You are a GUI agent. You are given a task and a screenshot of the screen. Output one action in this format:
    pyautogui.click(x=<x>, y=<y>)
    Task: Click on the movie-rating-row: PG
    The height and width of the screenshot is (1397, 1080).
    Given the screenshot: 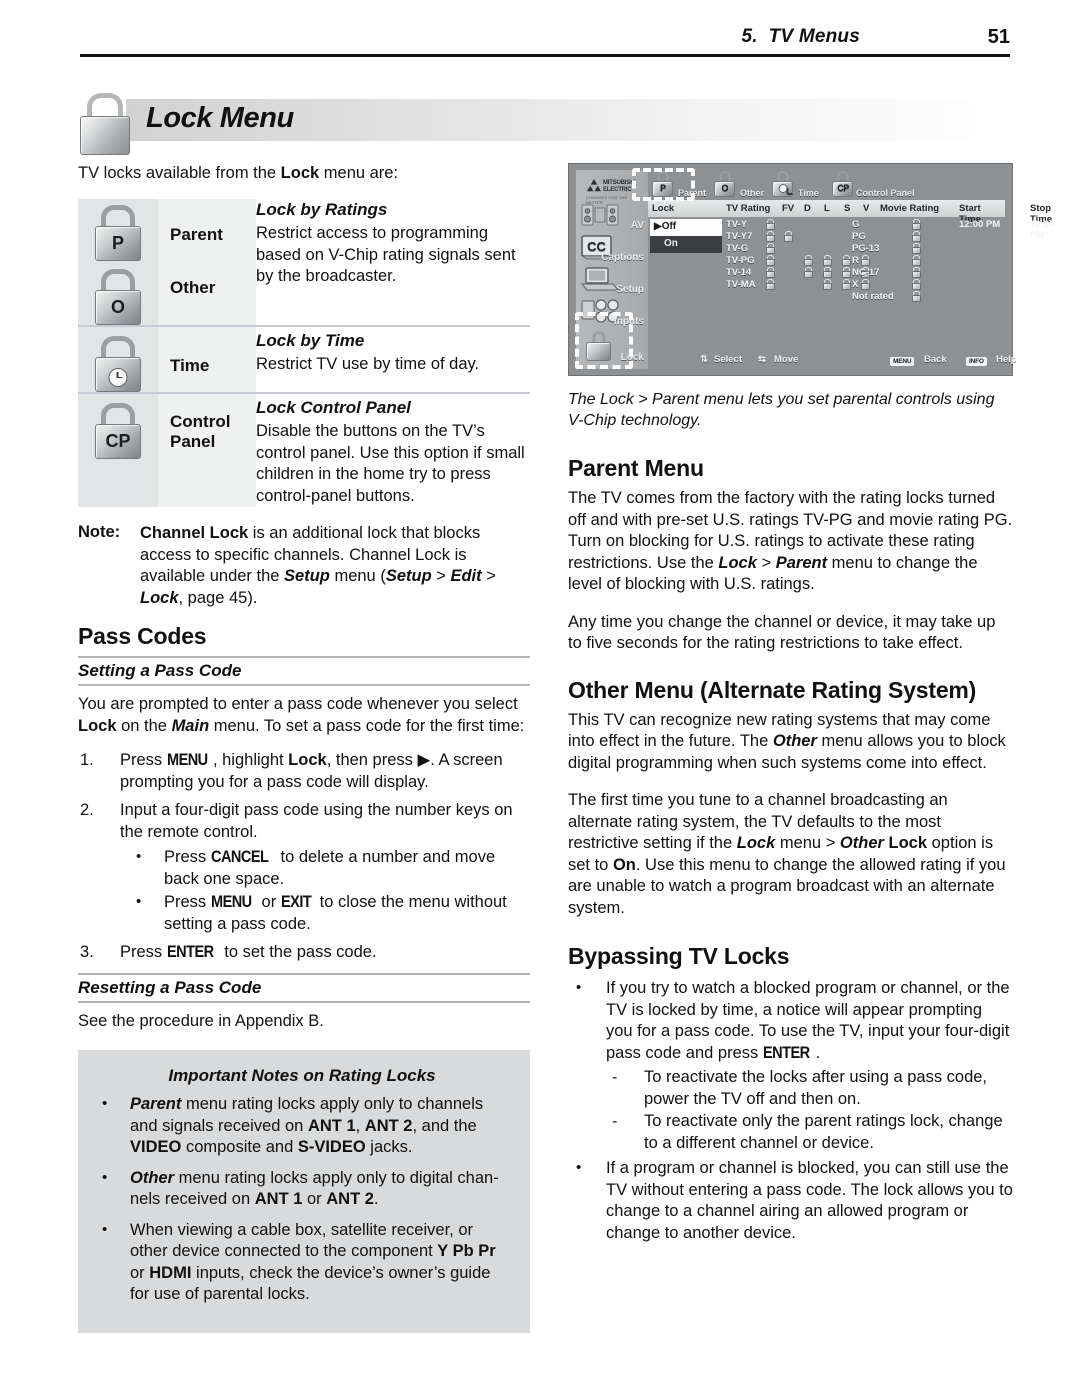 What is the action you would take?
    pyautogui.click(x=859, y=236)
    